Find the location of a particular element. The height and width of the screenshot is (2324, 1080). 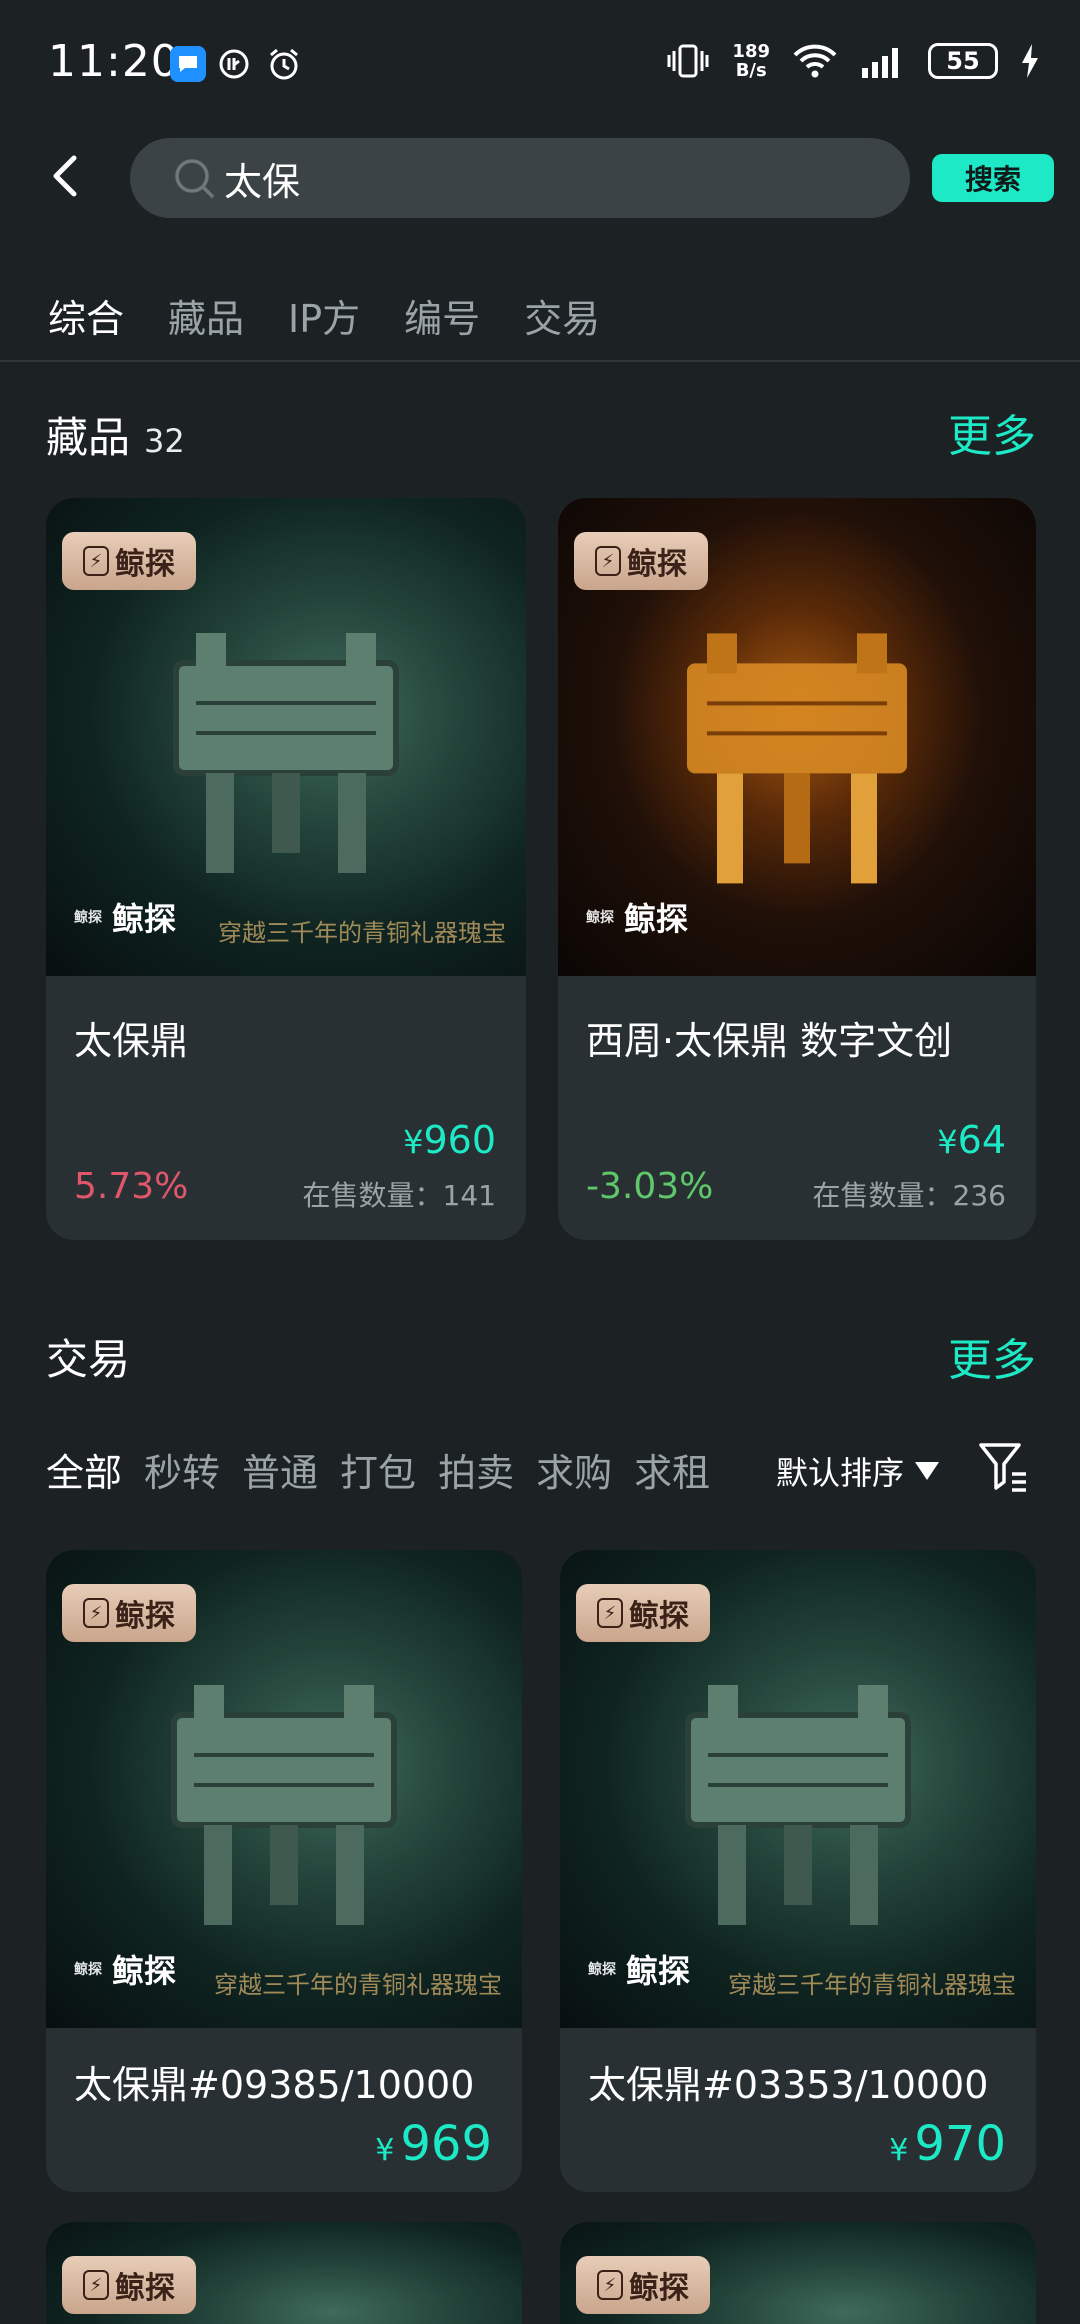

filter-normal: 普通 is located at coordinates (280, 1469).